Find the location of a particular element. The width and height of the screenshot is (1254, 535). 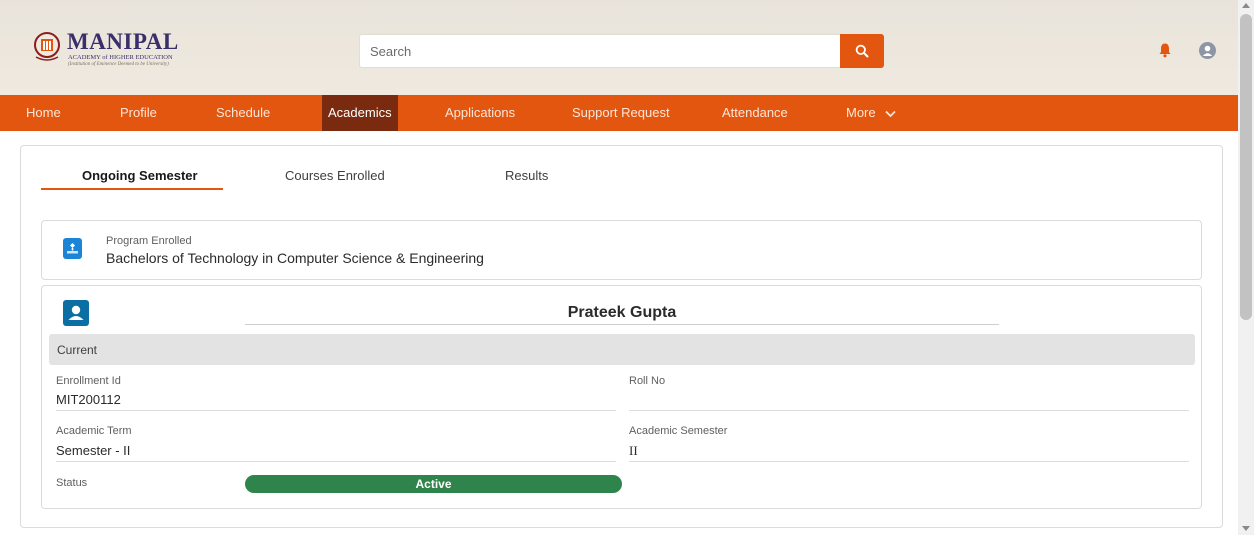

academic-term-label: Academic Term is located at coordinates (94, 431).